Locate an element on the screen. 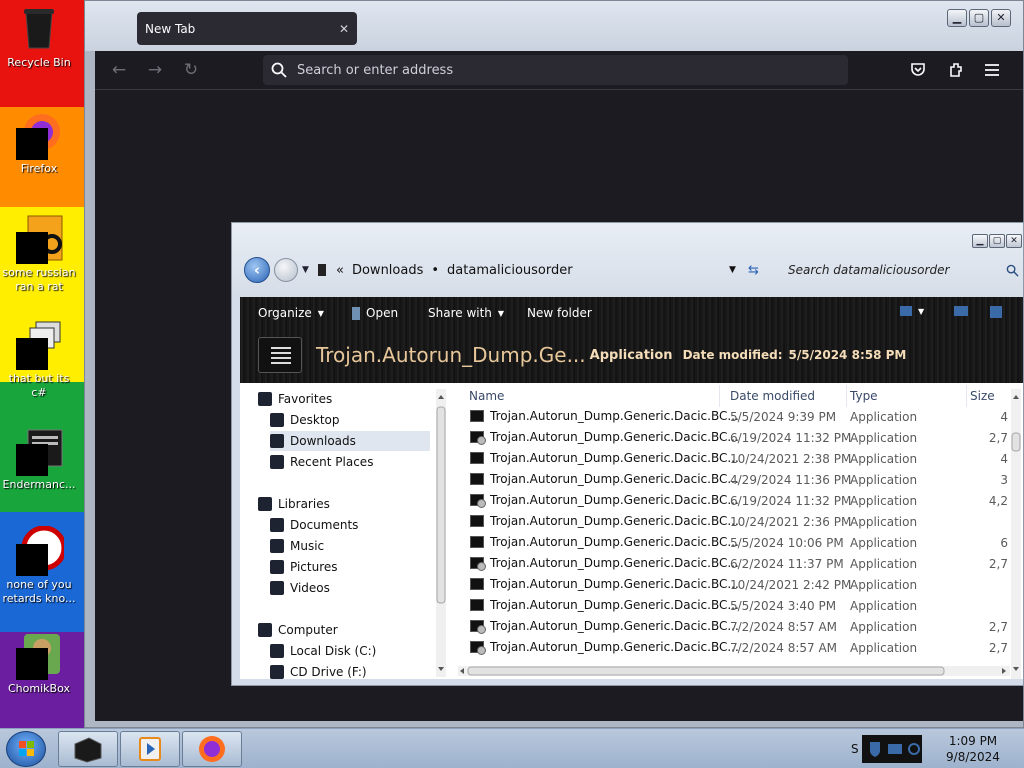 This screenshot has width=1024, height=768. preview-pane-button is located at coordinates (961, 311).